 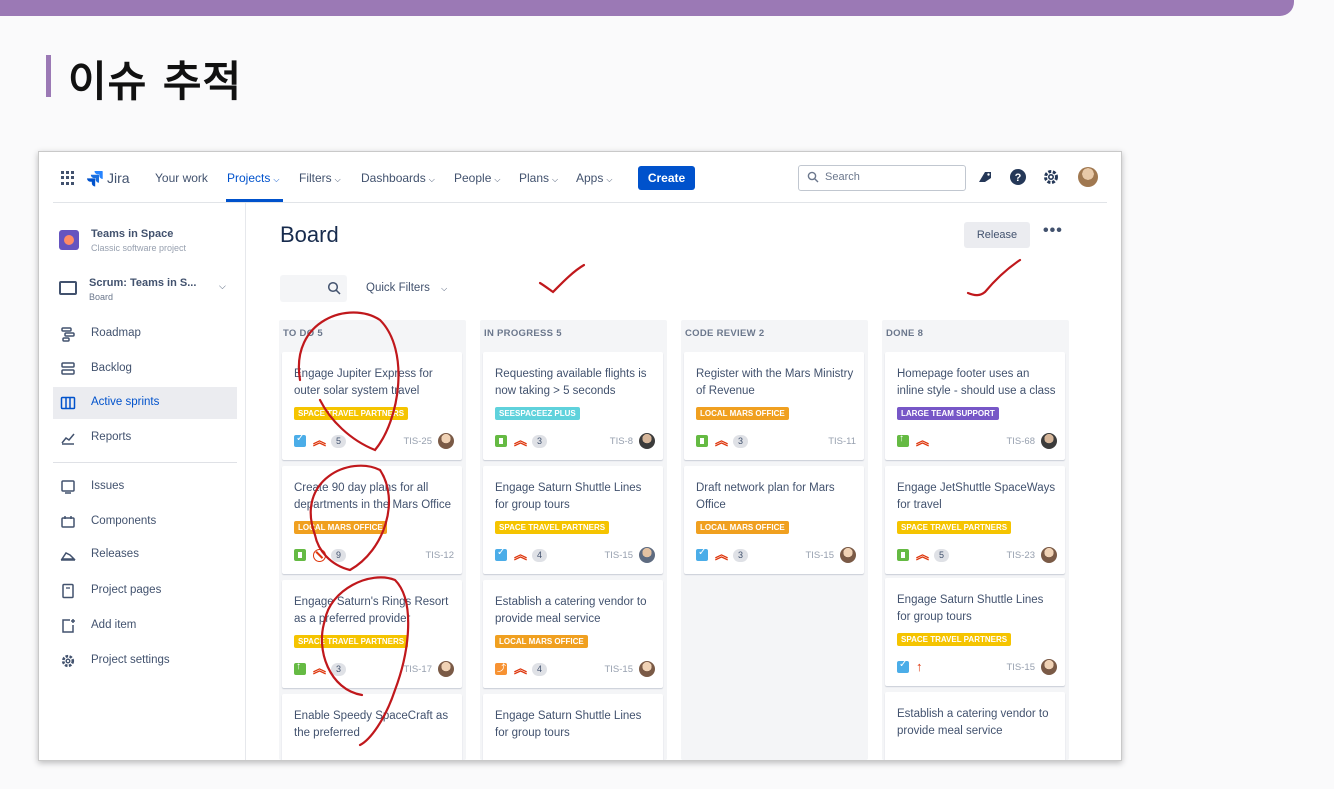 I want to click on card-footer: ︽ 3 TIS-17, so click(x=374, y=669).